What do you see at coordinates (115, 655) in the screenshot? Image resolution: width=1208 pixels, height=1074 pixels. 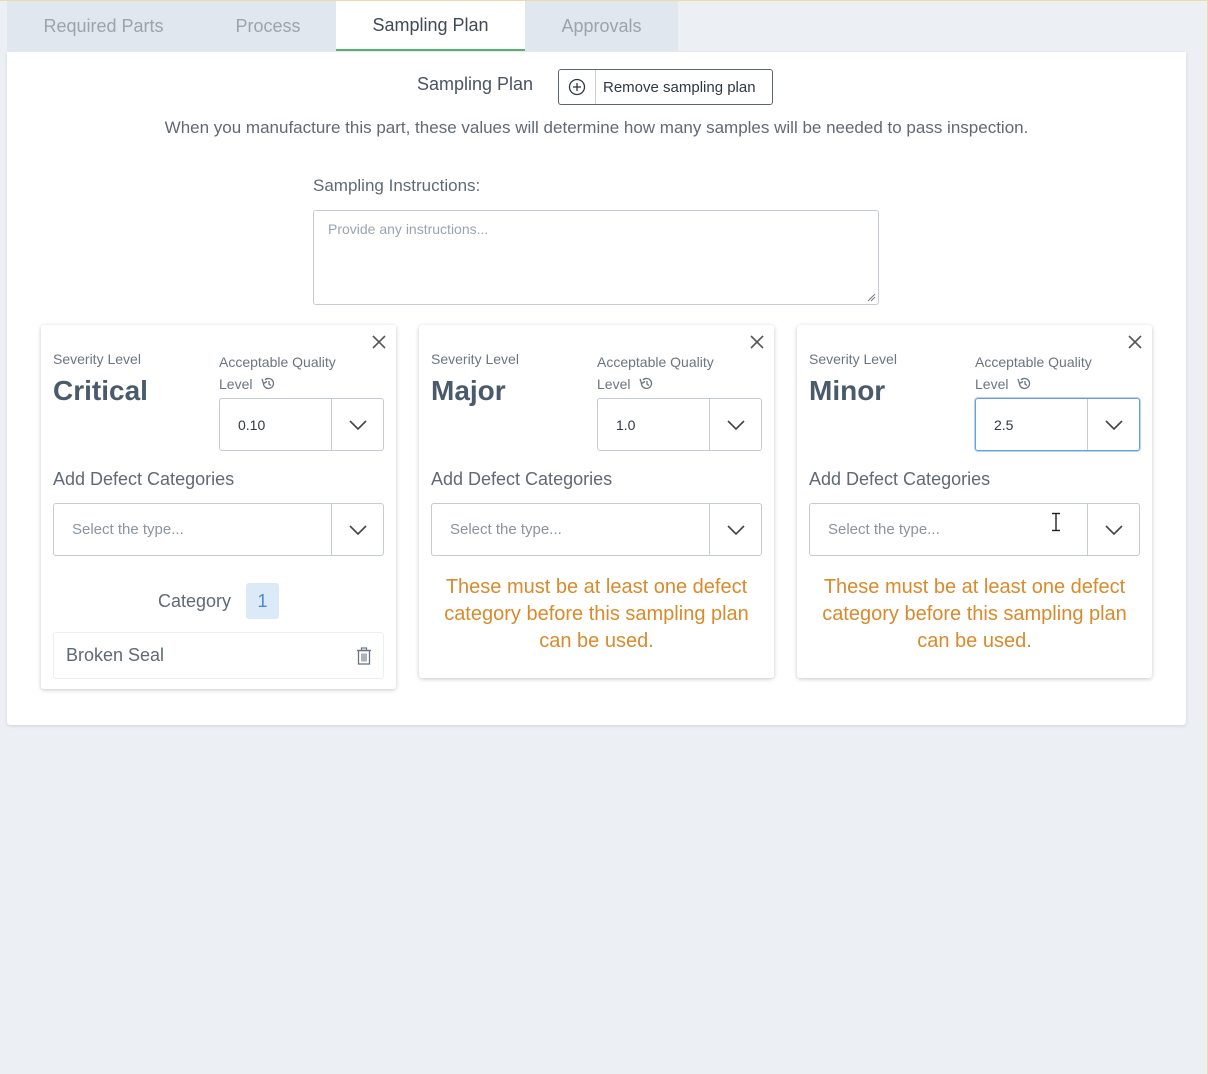 I see `category-name: Broken Seal` at bounding box center [115, 655].